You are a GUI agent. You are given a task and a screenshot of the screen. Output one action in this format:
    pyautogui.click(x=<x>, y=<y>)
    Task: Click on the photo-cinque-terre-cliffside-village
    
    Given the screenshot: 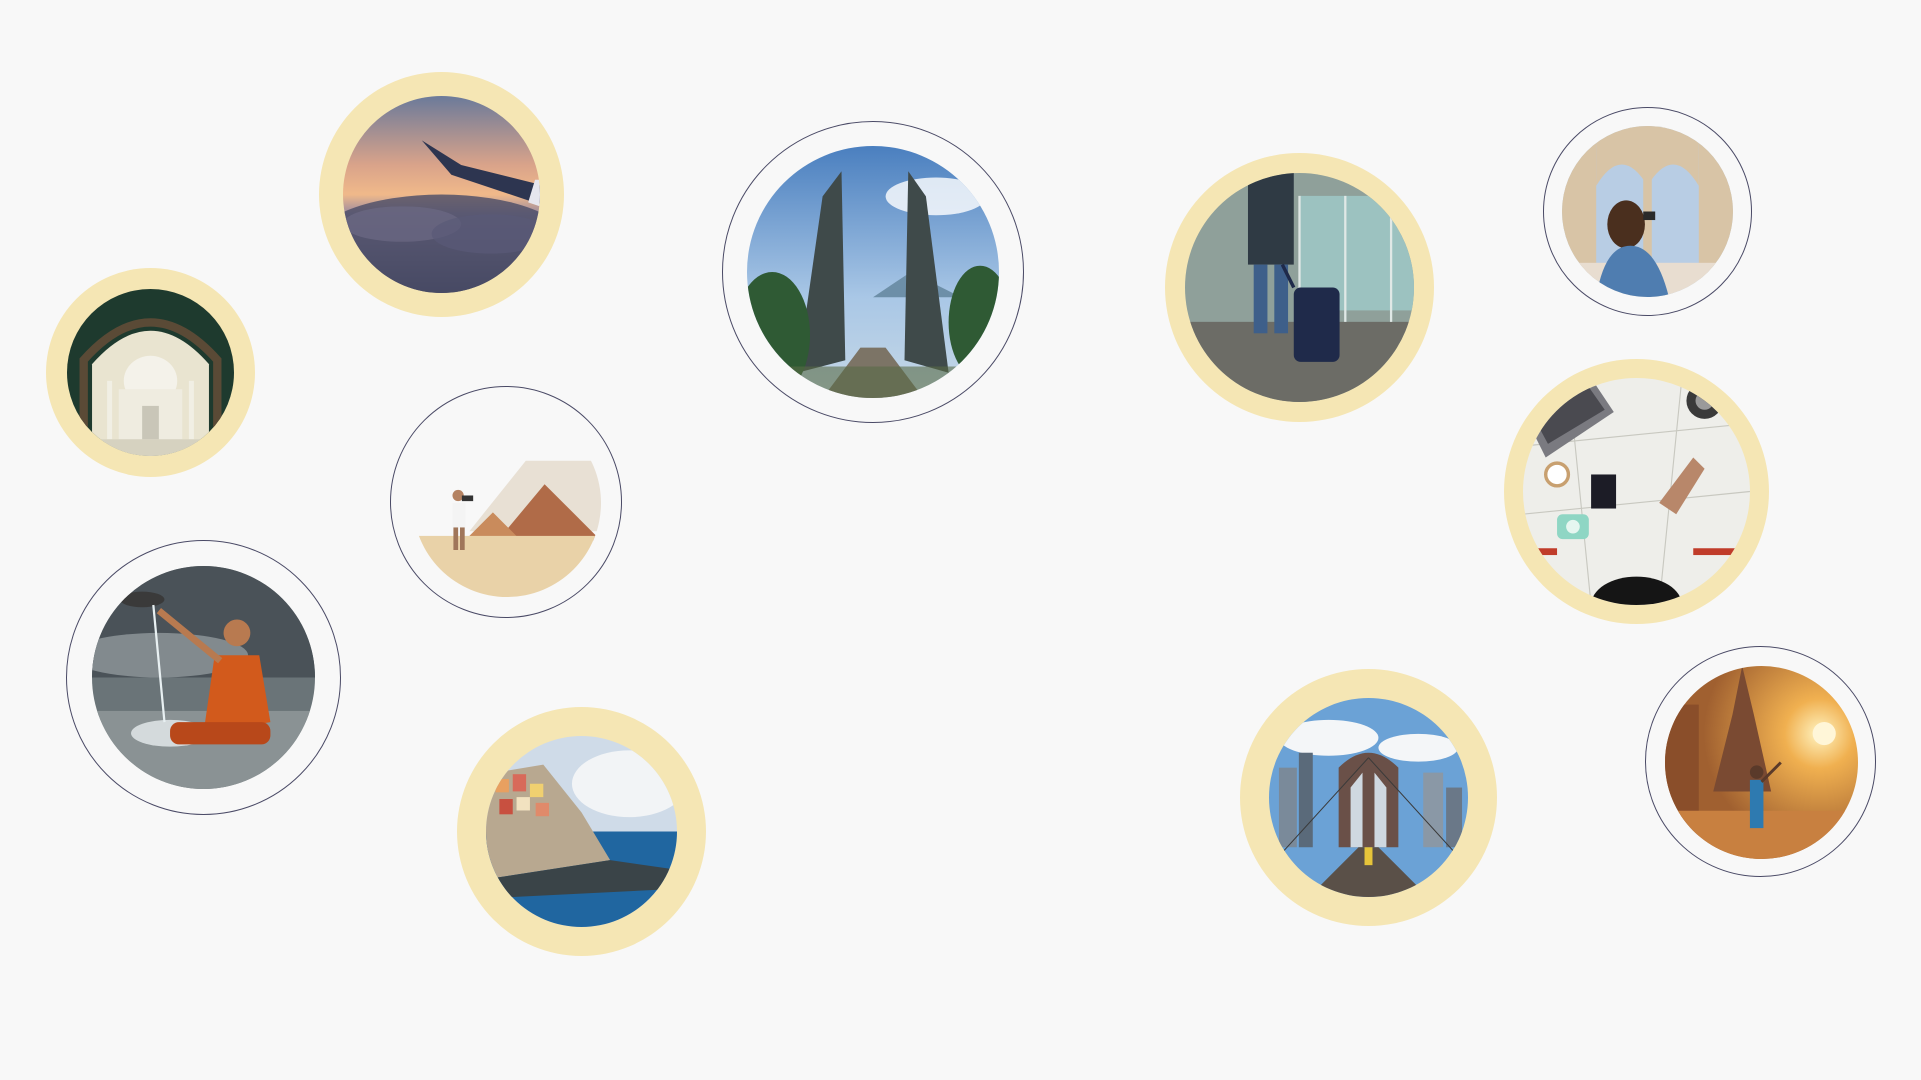 What is the action you would take?
    pyautogui.click(x=581, y=831)
    